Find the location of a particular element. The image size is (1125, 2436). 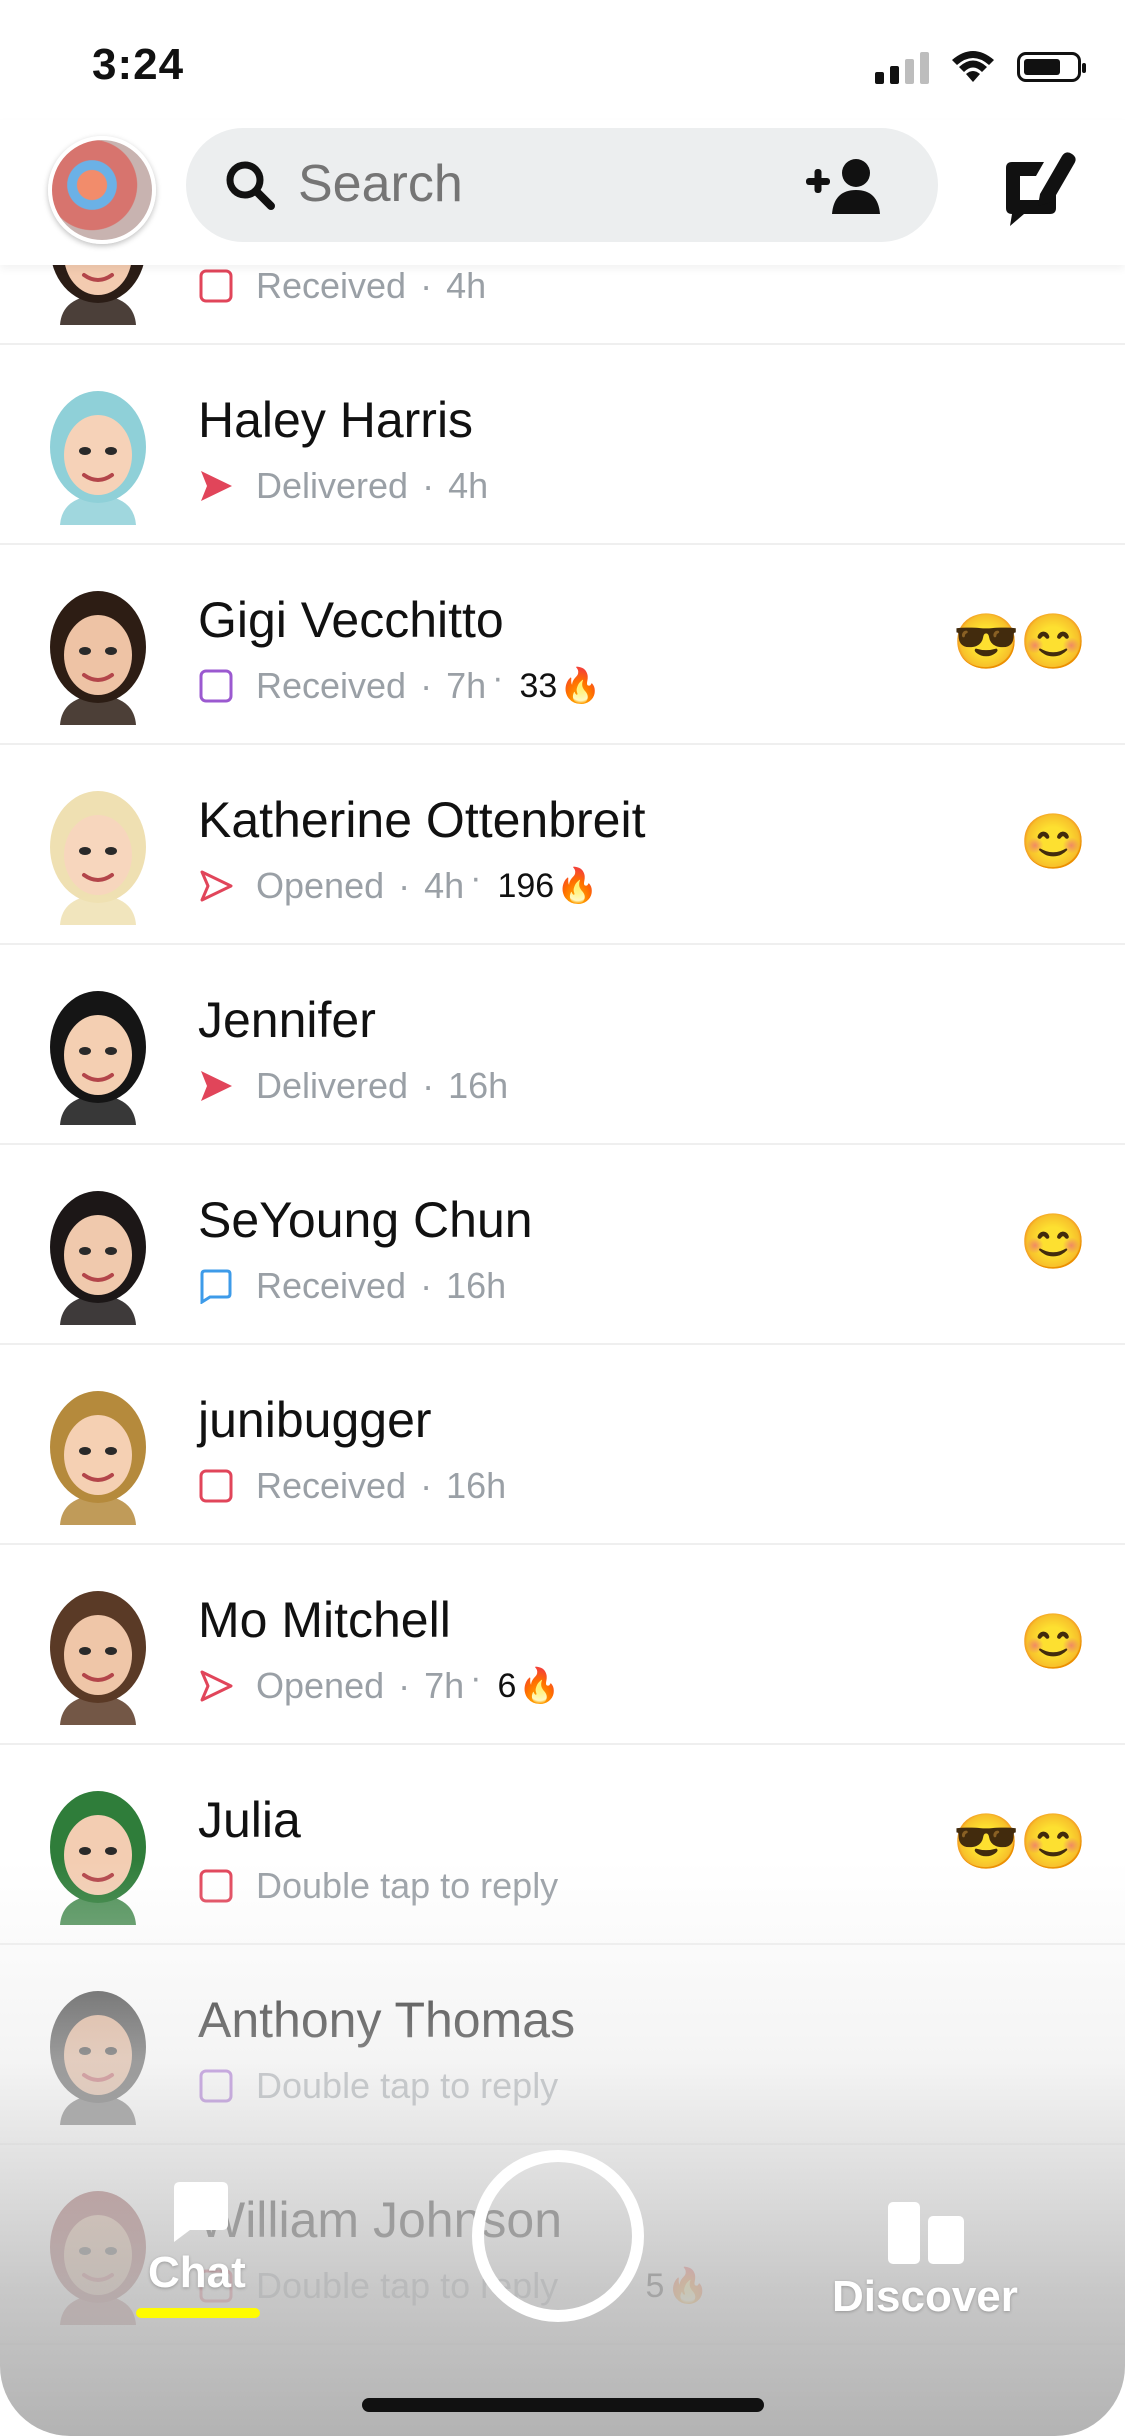

chat-contact-name: Julia is located at coordinates (249, 1820).